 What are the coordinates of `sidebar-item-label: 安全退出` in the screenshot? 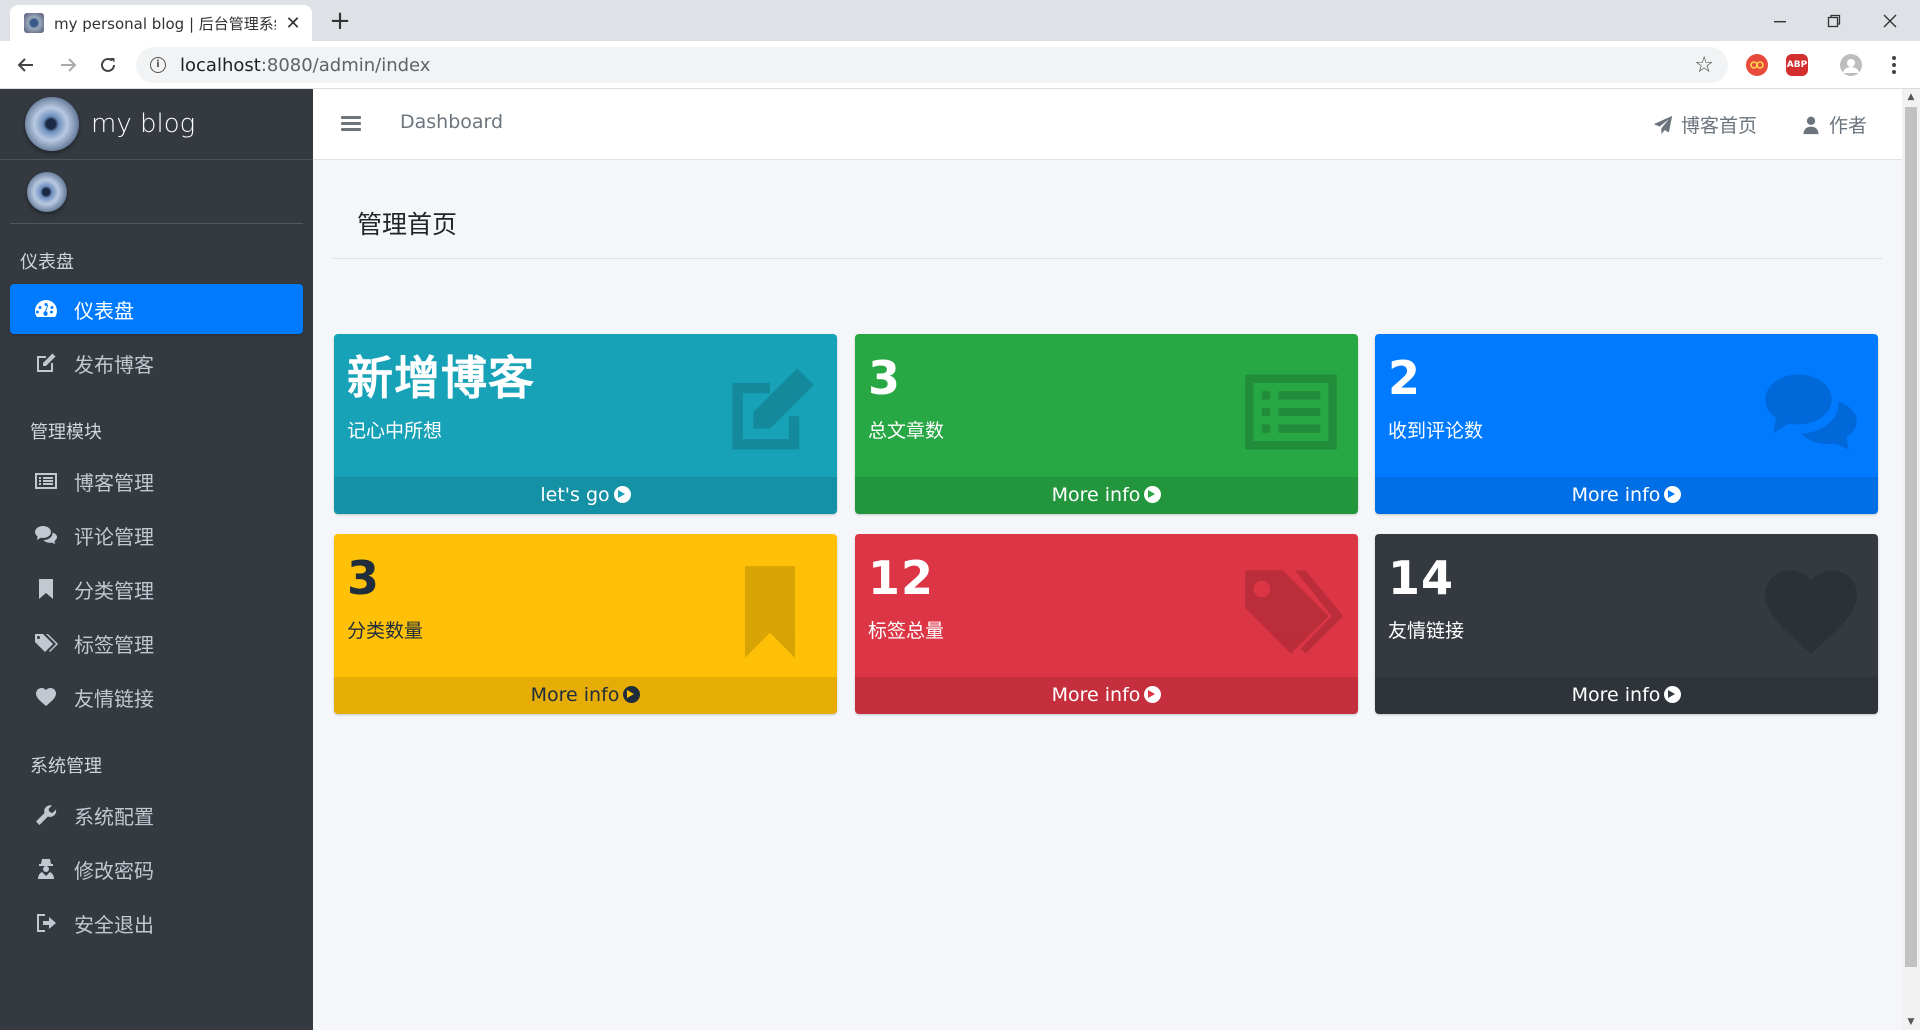 It's located at (114, 924).